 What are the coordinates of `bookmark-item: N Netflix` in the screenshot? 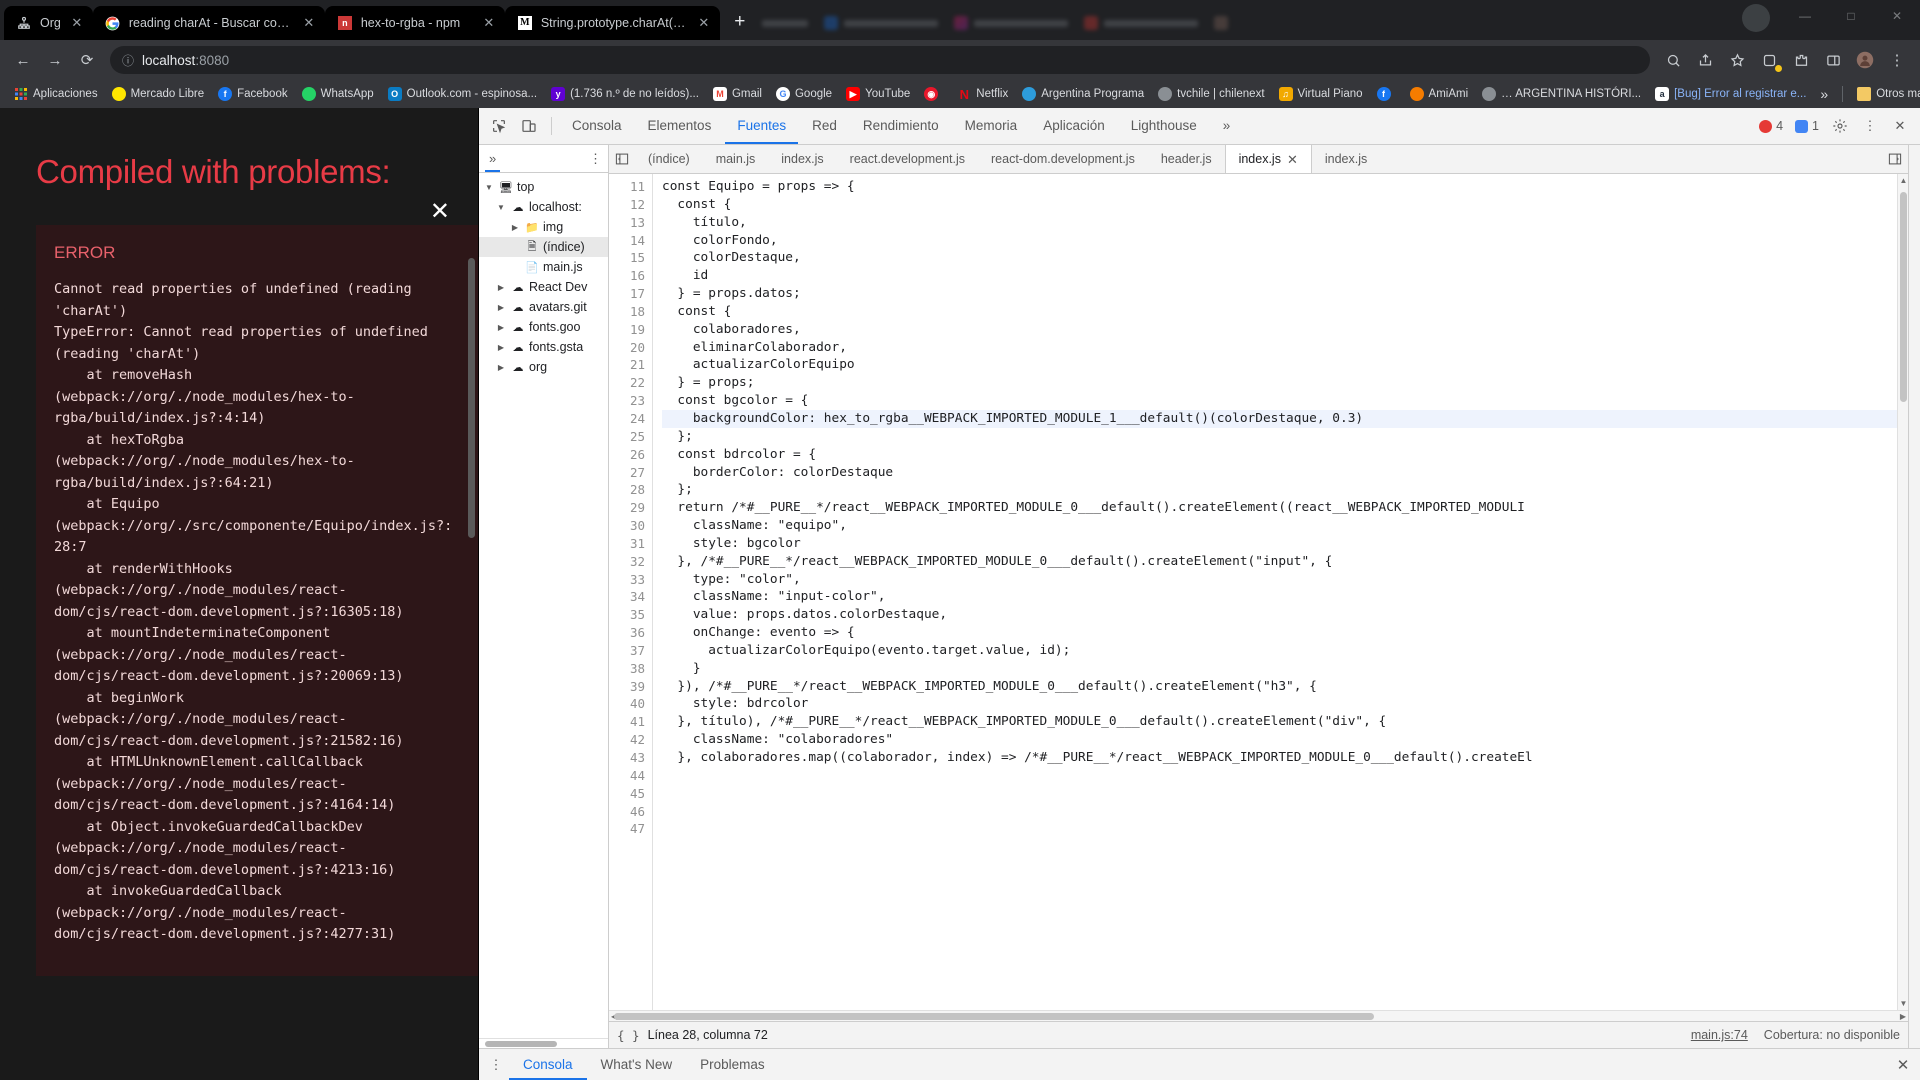 It's located at (982, 94).